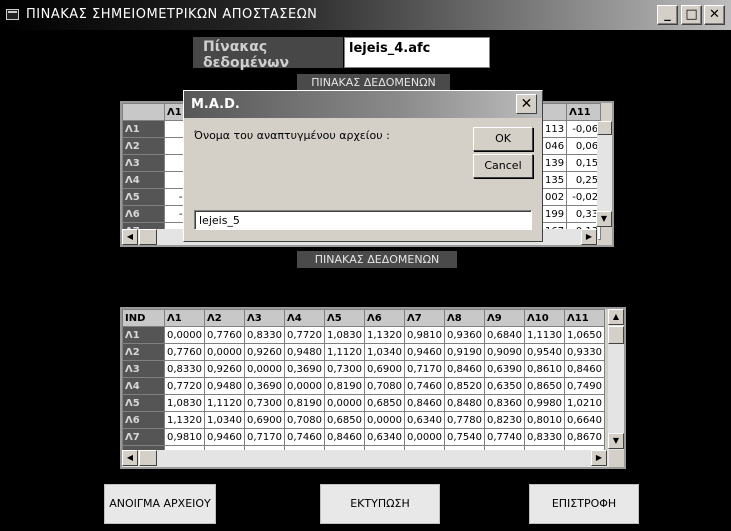 Image resolution: width=731 pixels, height=531 pixels. Describe the element at coordinates (224, 318) in the screenshot. I see `column-header: Λ2` at that location.